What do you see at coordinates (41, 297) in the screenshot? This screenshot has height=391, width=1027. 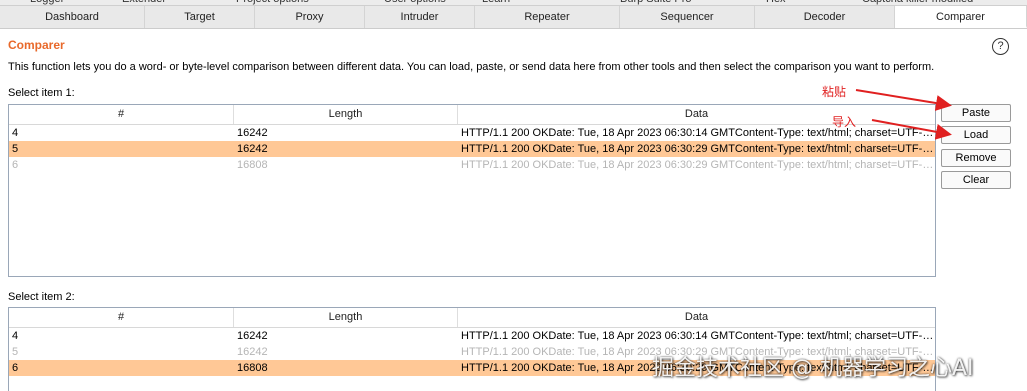 I see `item2-label: Select item 2:` at bounding box center [41, 297].